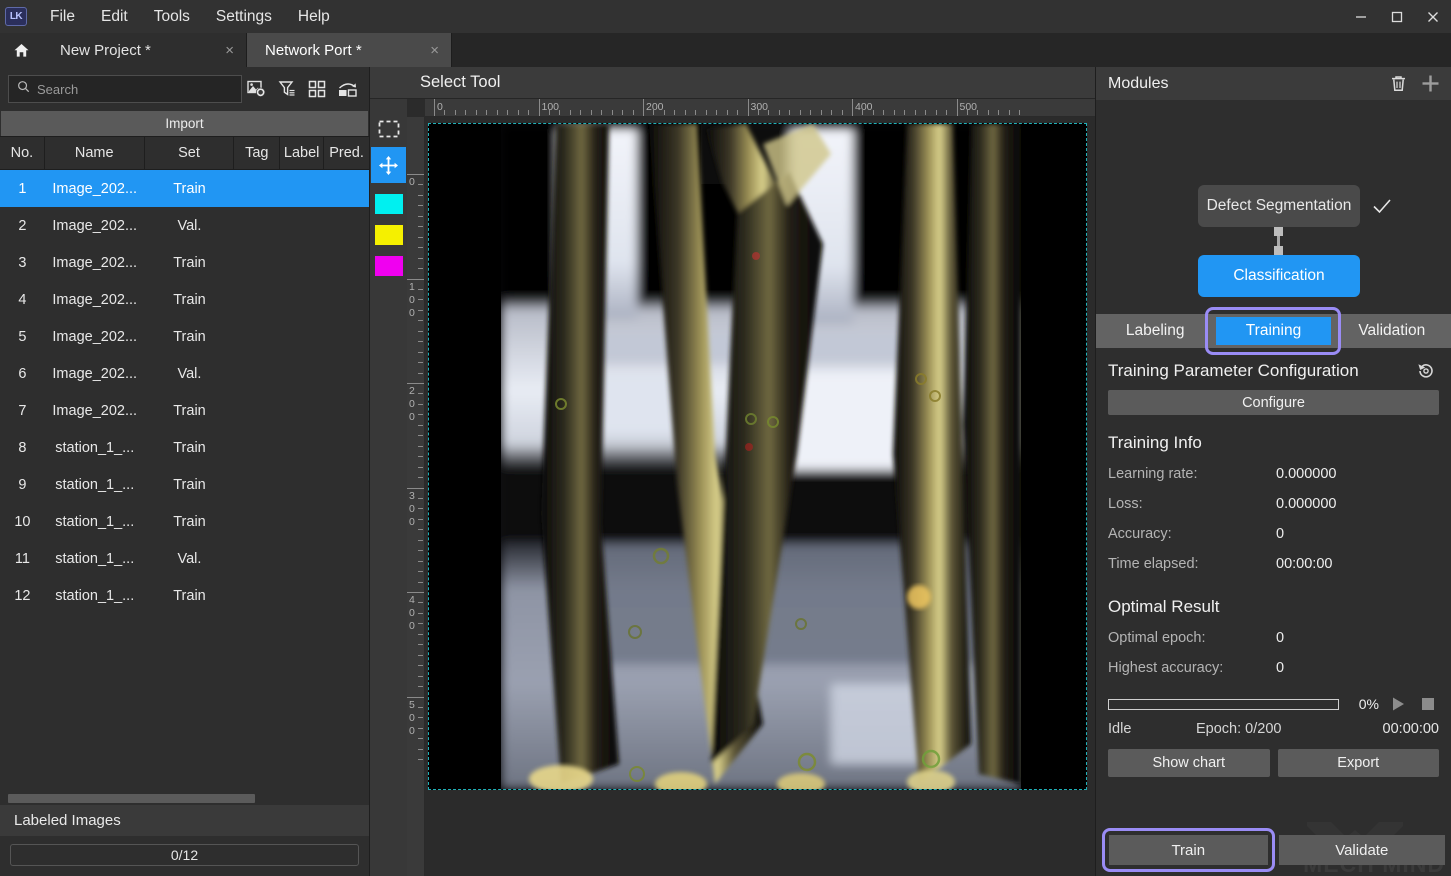  What do you see at coordinates (317, 89) in the screenshot?
I see `grid-view-icon` at bounding box center [317, 89].